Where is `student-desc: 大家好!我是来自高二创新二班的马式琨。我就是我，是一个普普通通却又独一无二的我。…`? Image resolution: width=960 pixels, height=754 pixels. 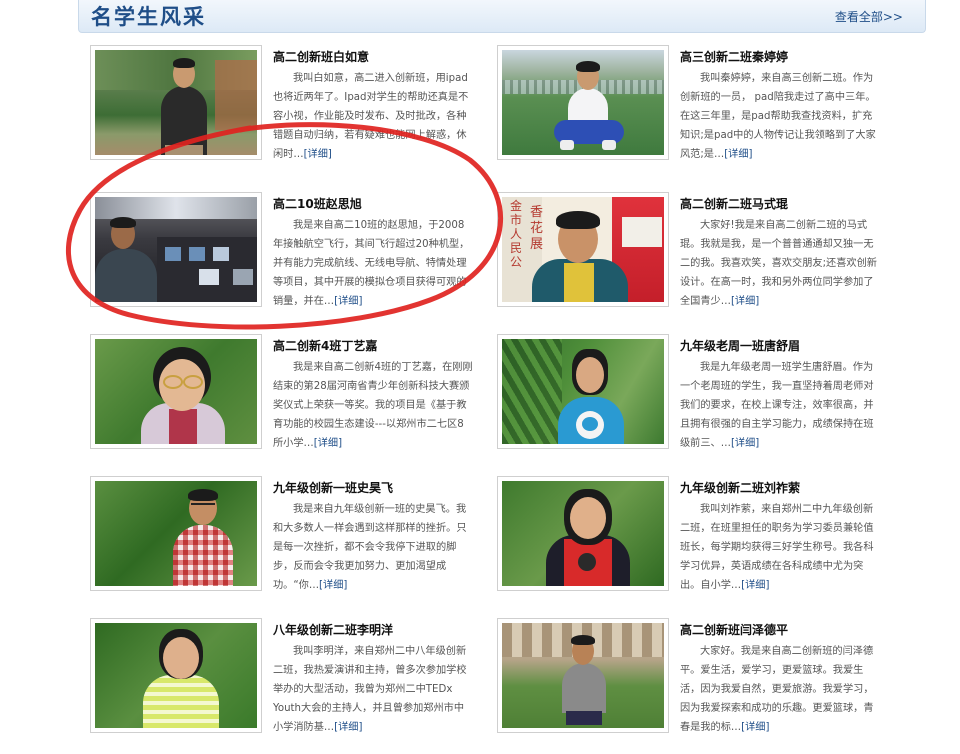 student-desc: 大家好!我是来自高二创新二班的马式琨。我就是我，是一个普普通通却又独一无二的我。… is located at coordinates (778, 263).